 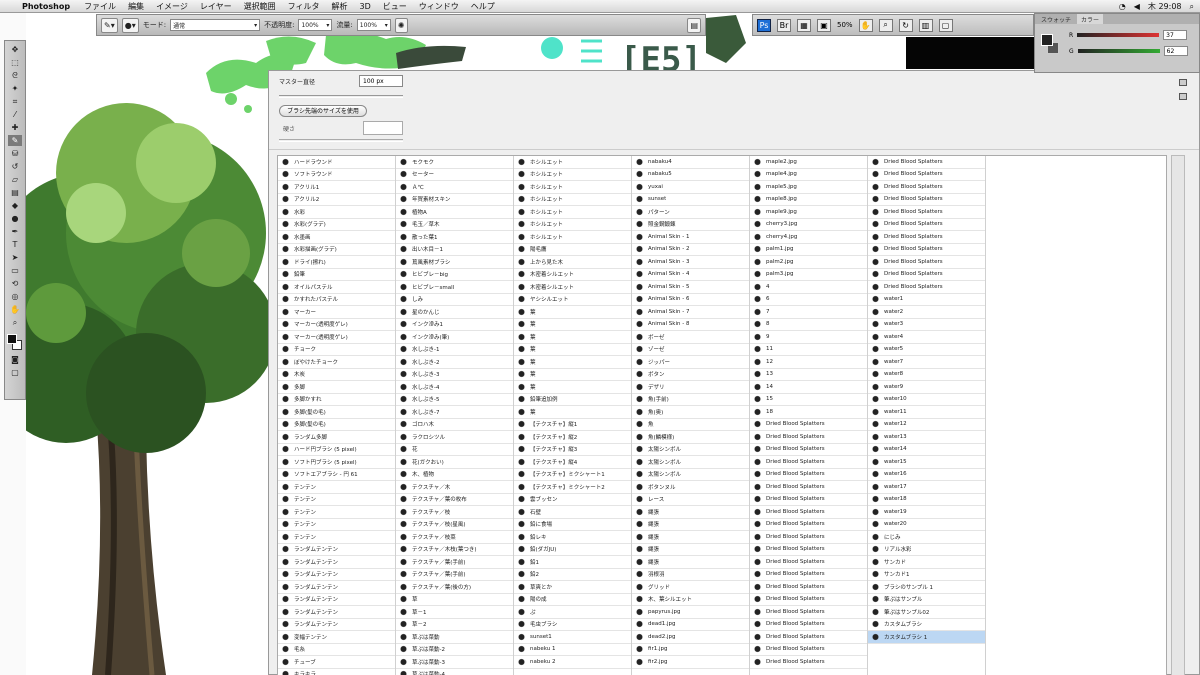 What do you see at coordinates (130, 25) in the screenshot?
I see `brush-picker: ● ▾` at bounding box center [130, 25].